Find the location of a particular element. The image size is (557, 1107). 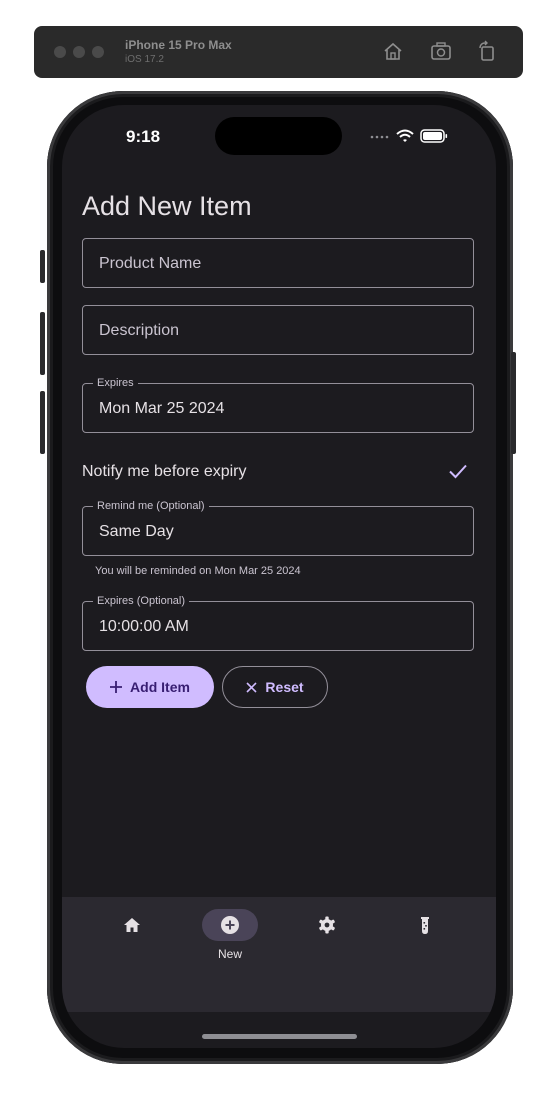

simulator-toolbar: iPhone 15 Pro Max iOS 17.2 is located at coordinates (278, 52).